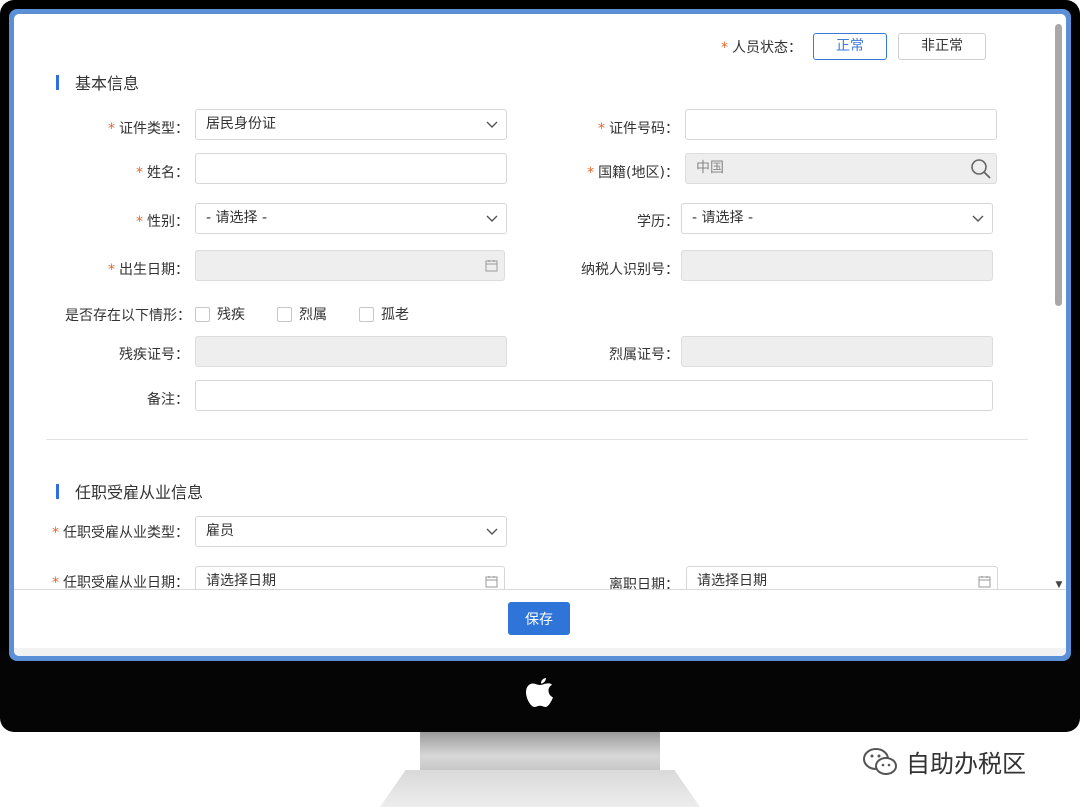 The width and height of the screenshot is (1080, 807). I want to click on section-divider, so click(537, 439).